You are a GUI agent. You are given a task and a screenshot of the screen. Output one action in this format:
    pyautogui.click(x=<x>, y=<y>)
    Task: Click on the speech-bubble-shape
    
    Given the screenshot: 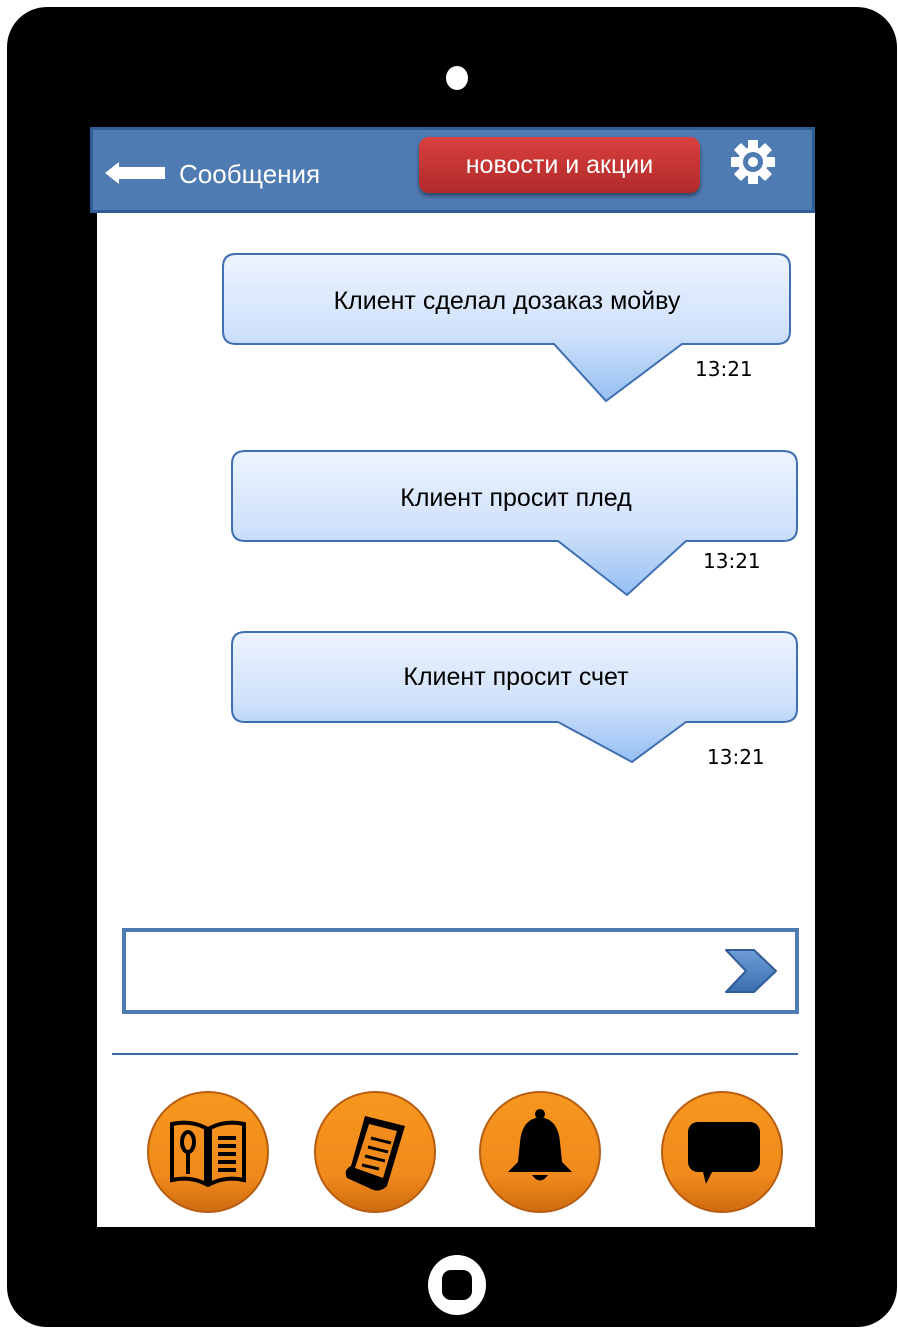 What is the action you would take?
    pyautogui.click(x=514, y=523)
    